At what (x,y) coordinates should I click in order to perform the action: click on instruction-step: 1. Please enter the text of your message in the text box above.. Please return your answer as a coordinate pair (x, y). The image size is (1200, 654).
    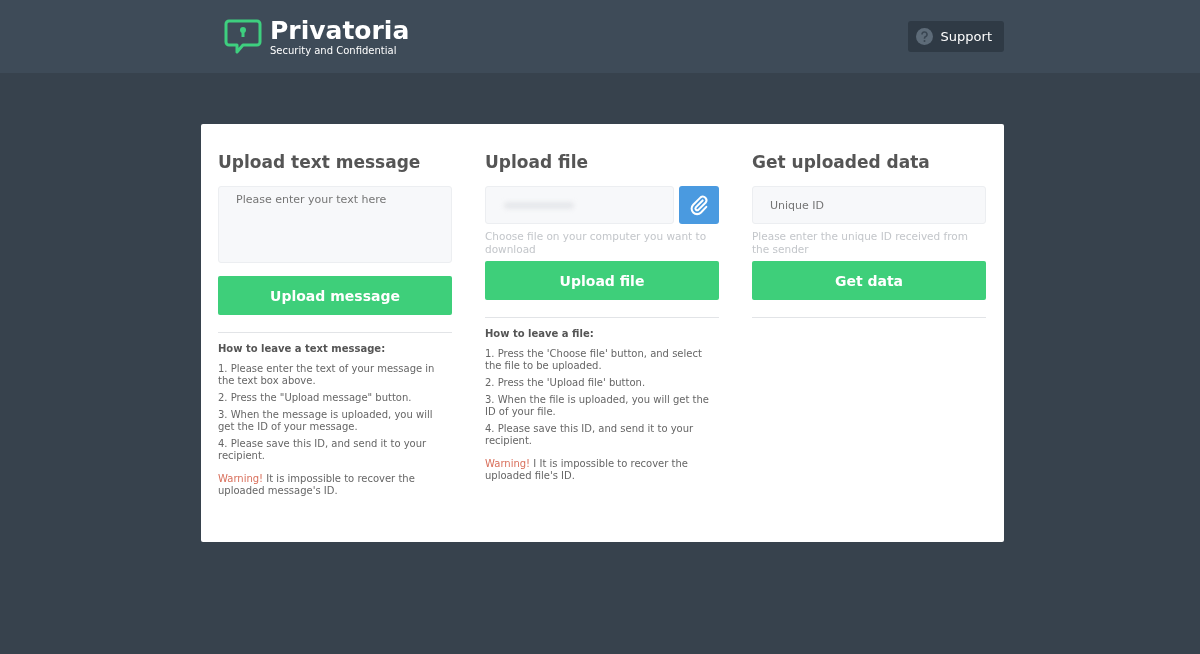
    Looking at the image, I should click on (335, 375).